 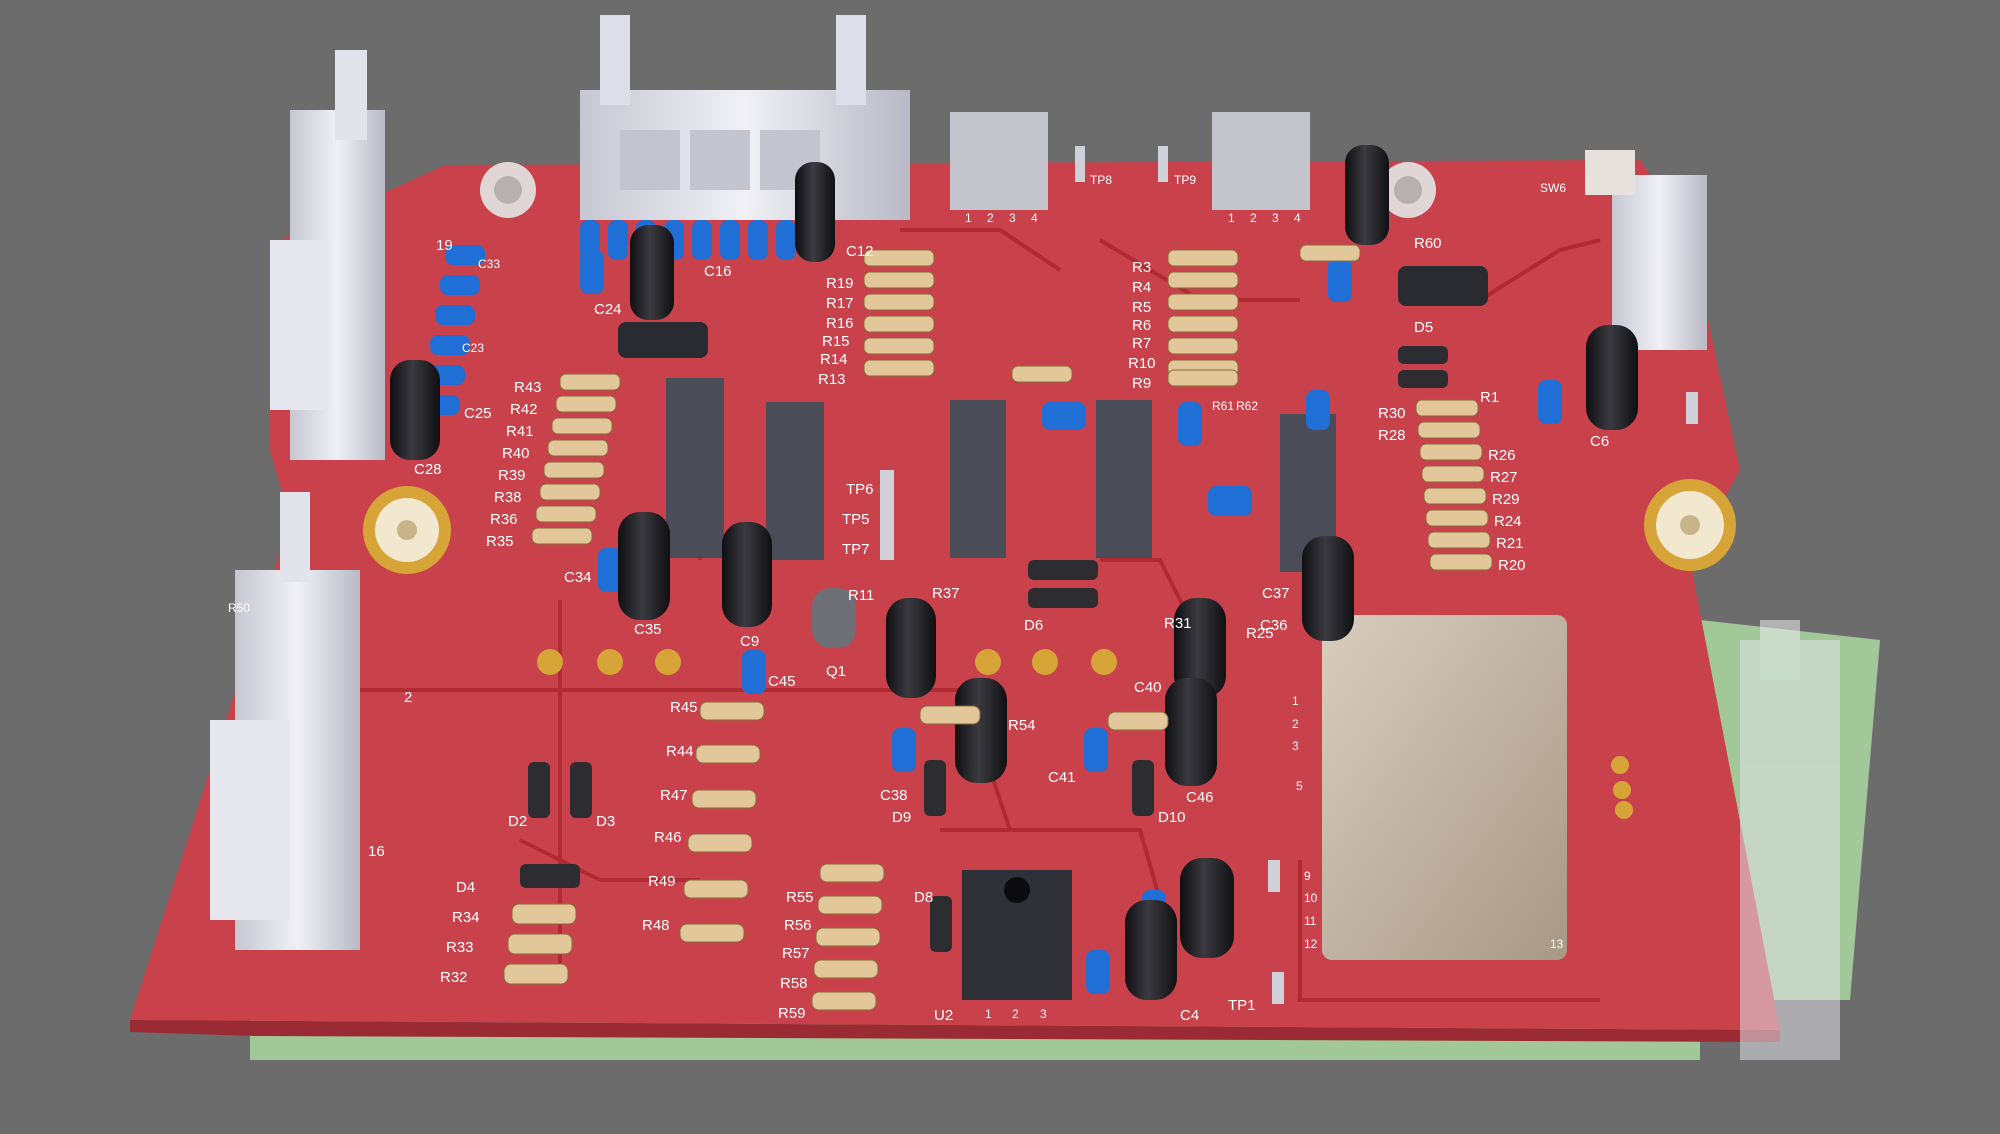 I want to click on silkscreen-label: R36, so click(x=504, y=519).